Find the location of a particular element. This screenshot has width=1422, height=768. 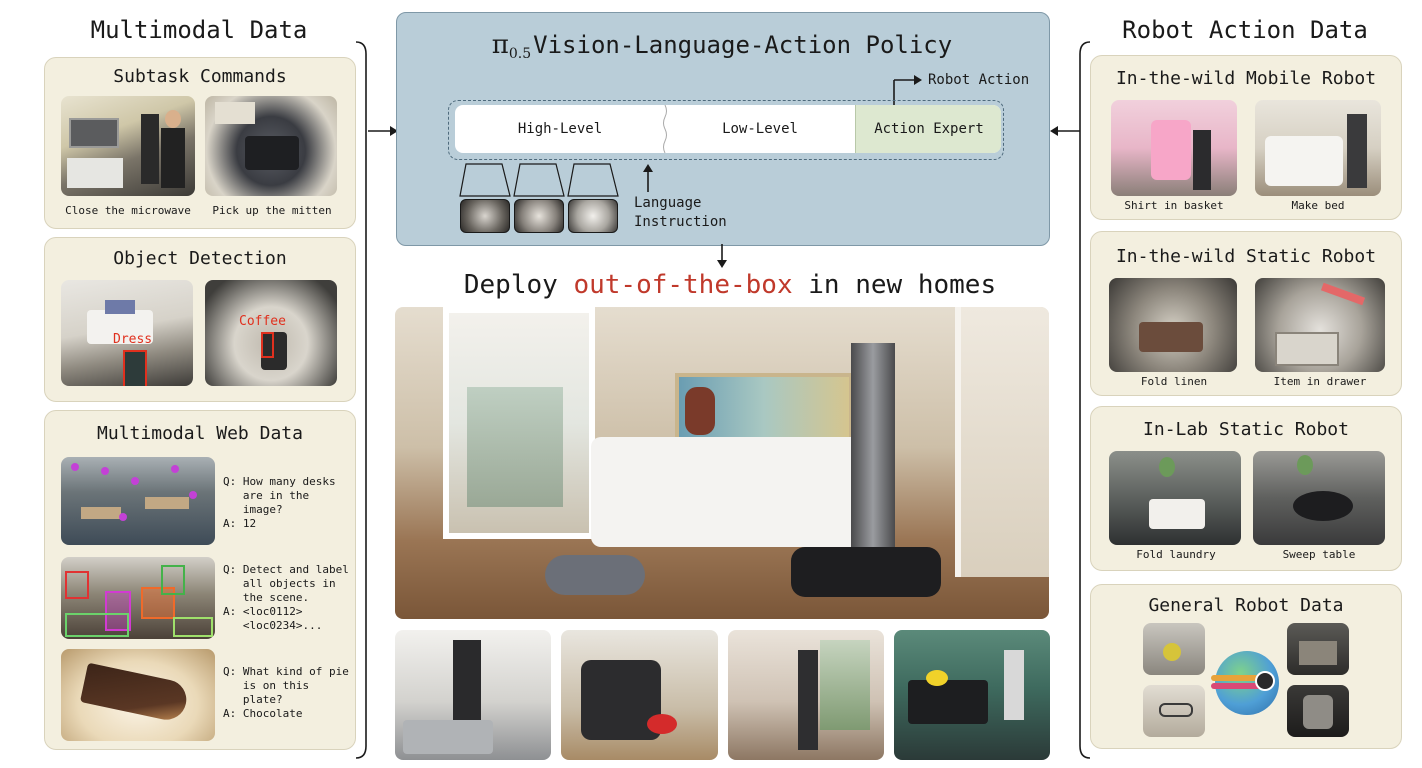

kitchen-microwave-photo is located at coordinates (128, 146).